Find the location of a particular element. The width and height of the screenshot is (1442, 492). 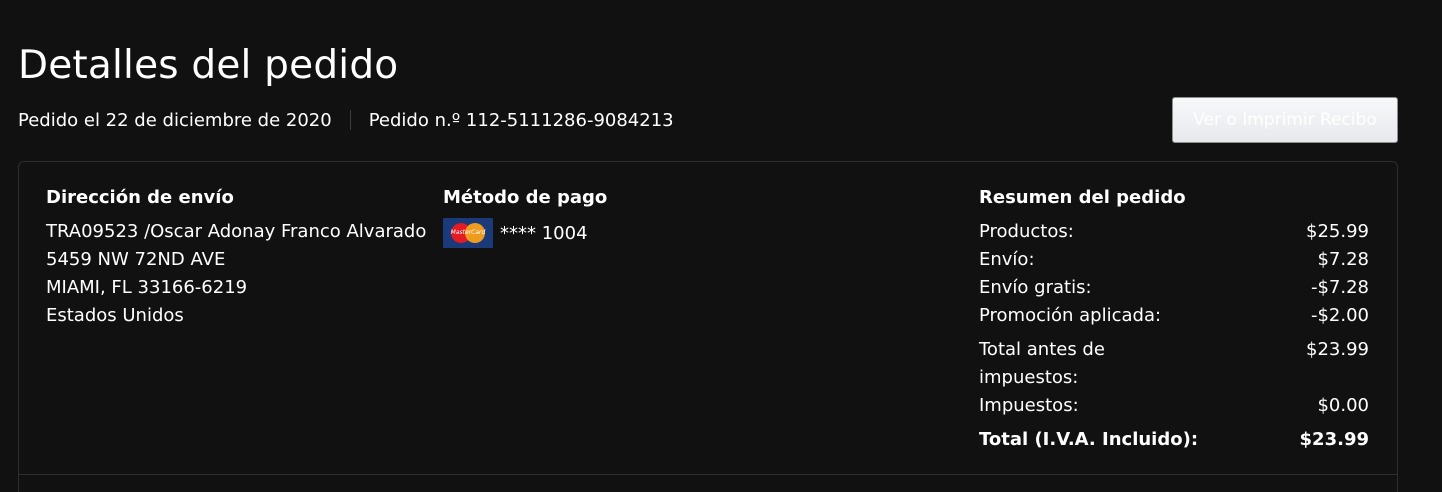

summary-total-value: $23.99 is located at coordinates (1334, 439).